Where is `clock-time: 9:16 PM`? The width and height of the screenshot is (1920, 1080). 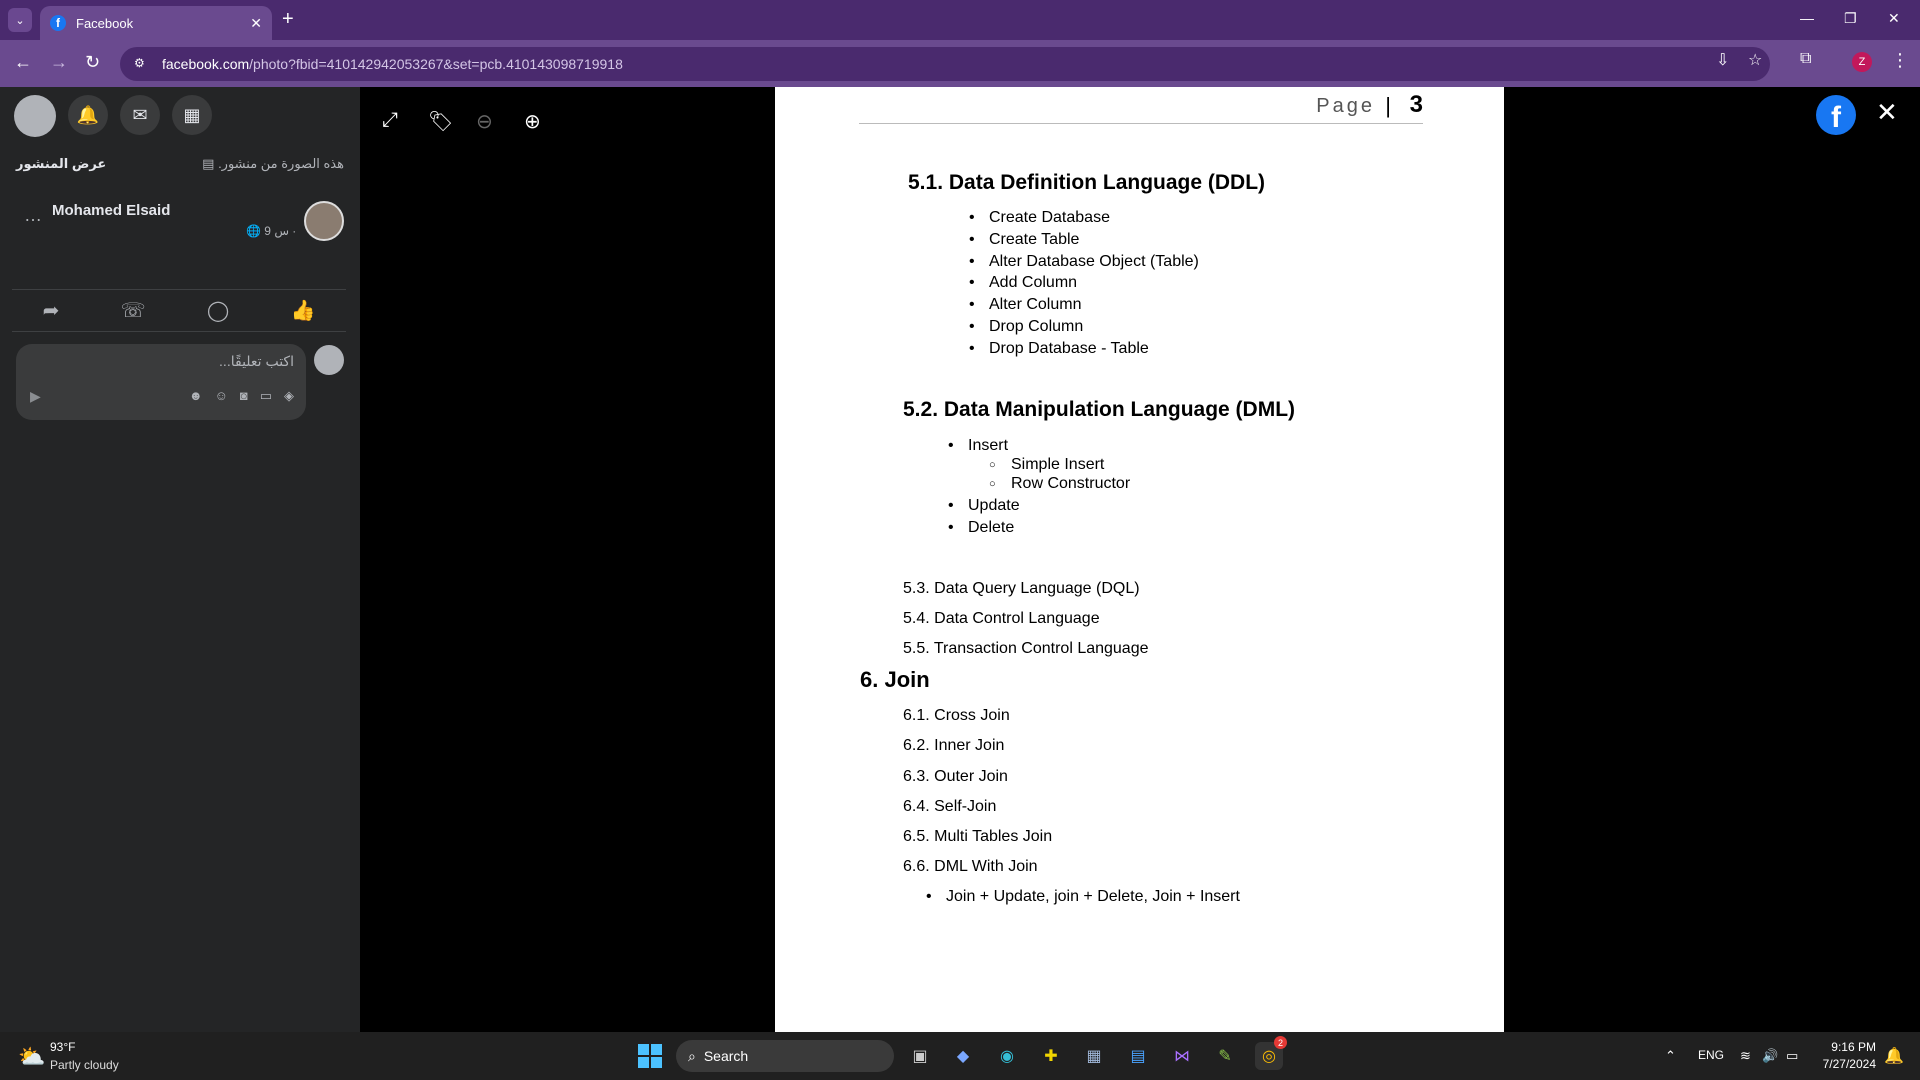 clock-time: 9:16 PM is located at coordinates (1853, 1047).